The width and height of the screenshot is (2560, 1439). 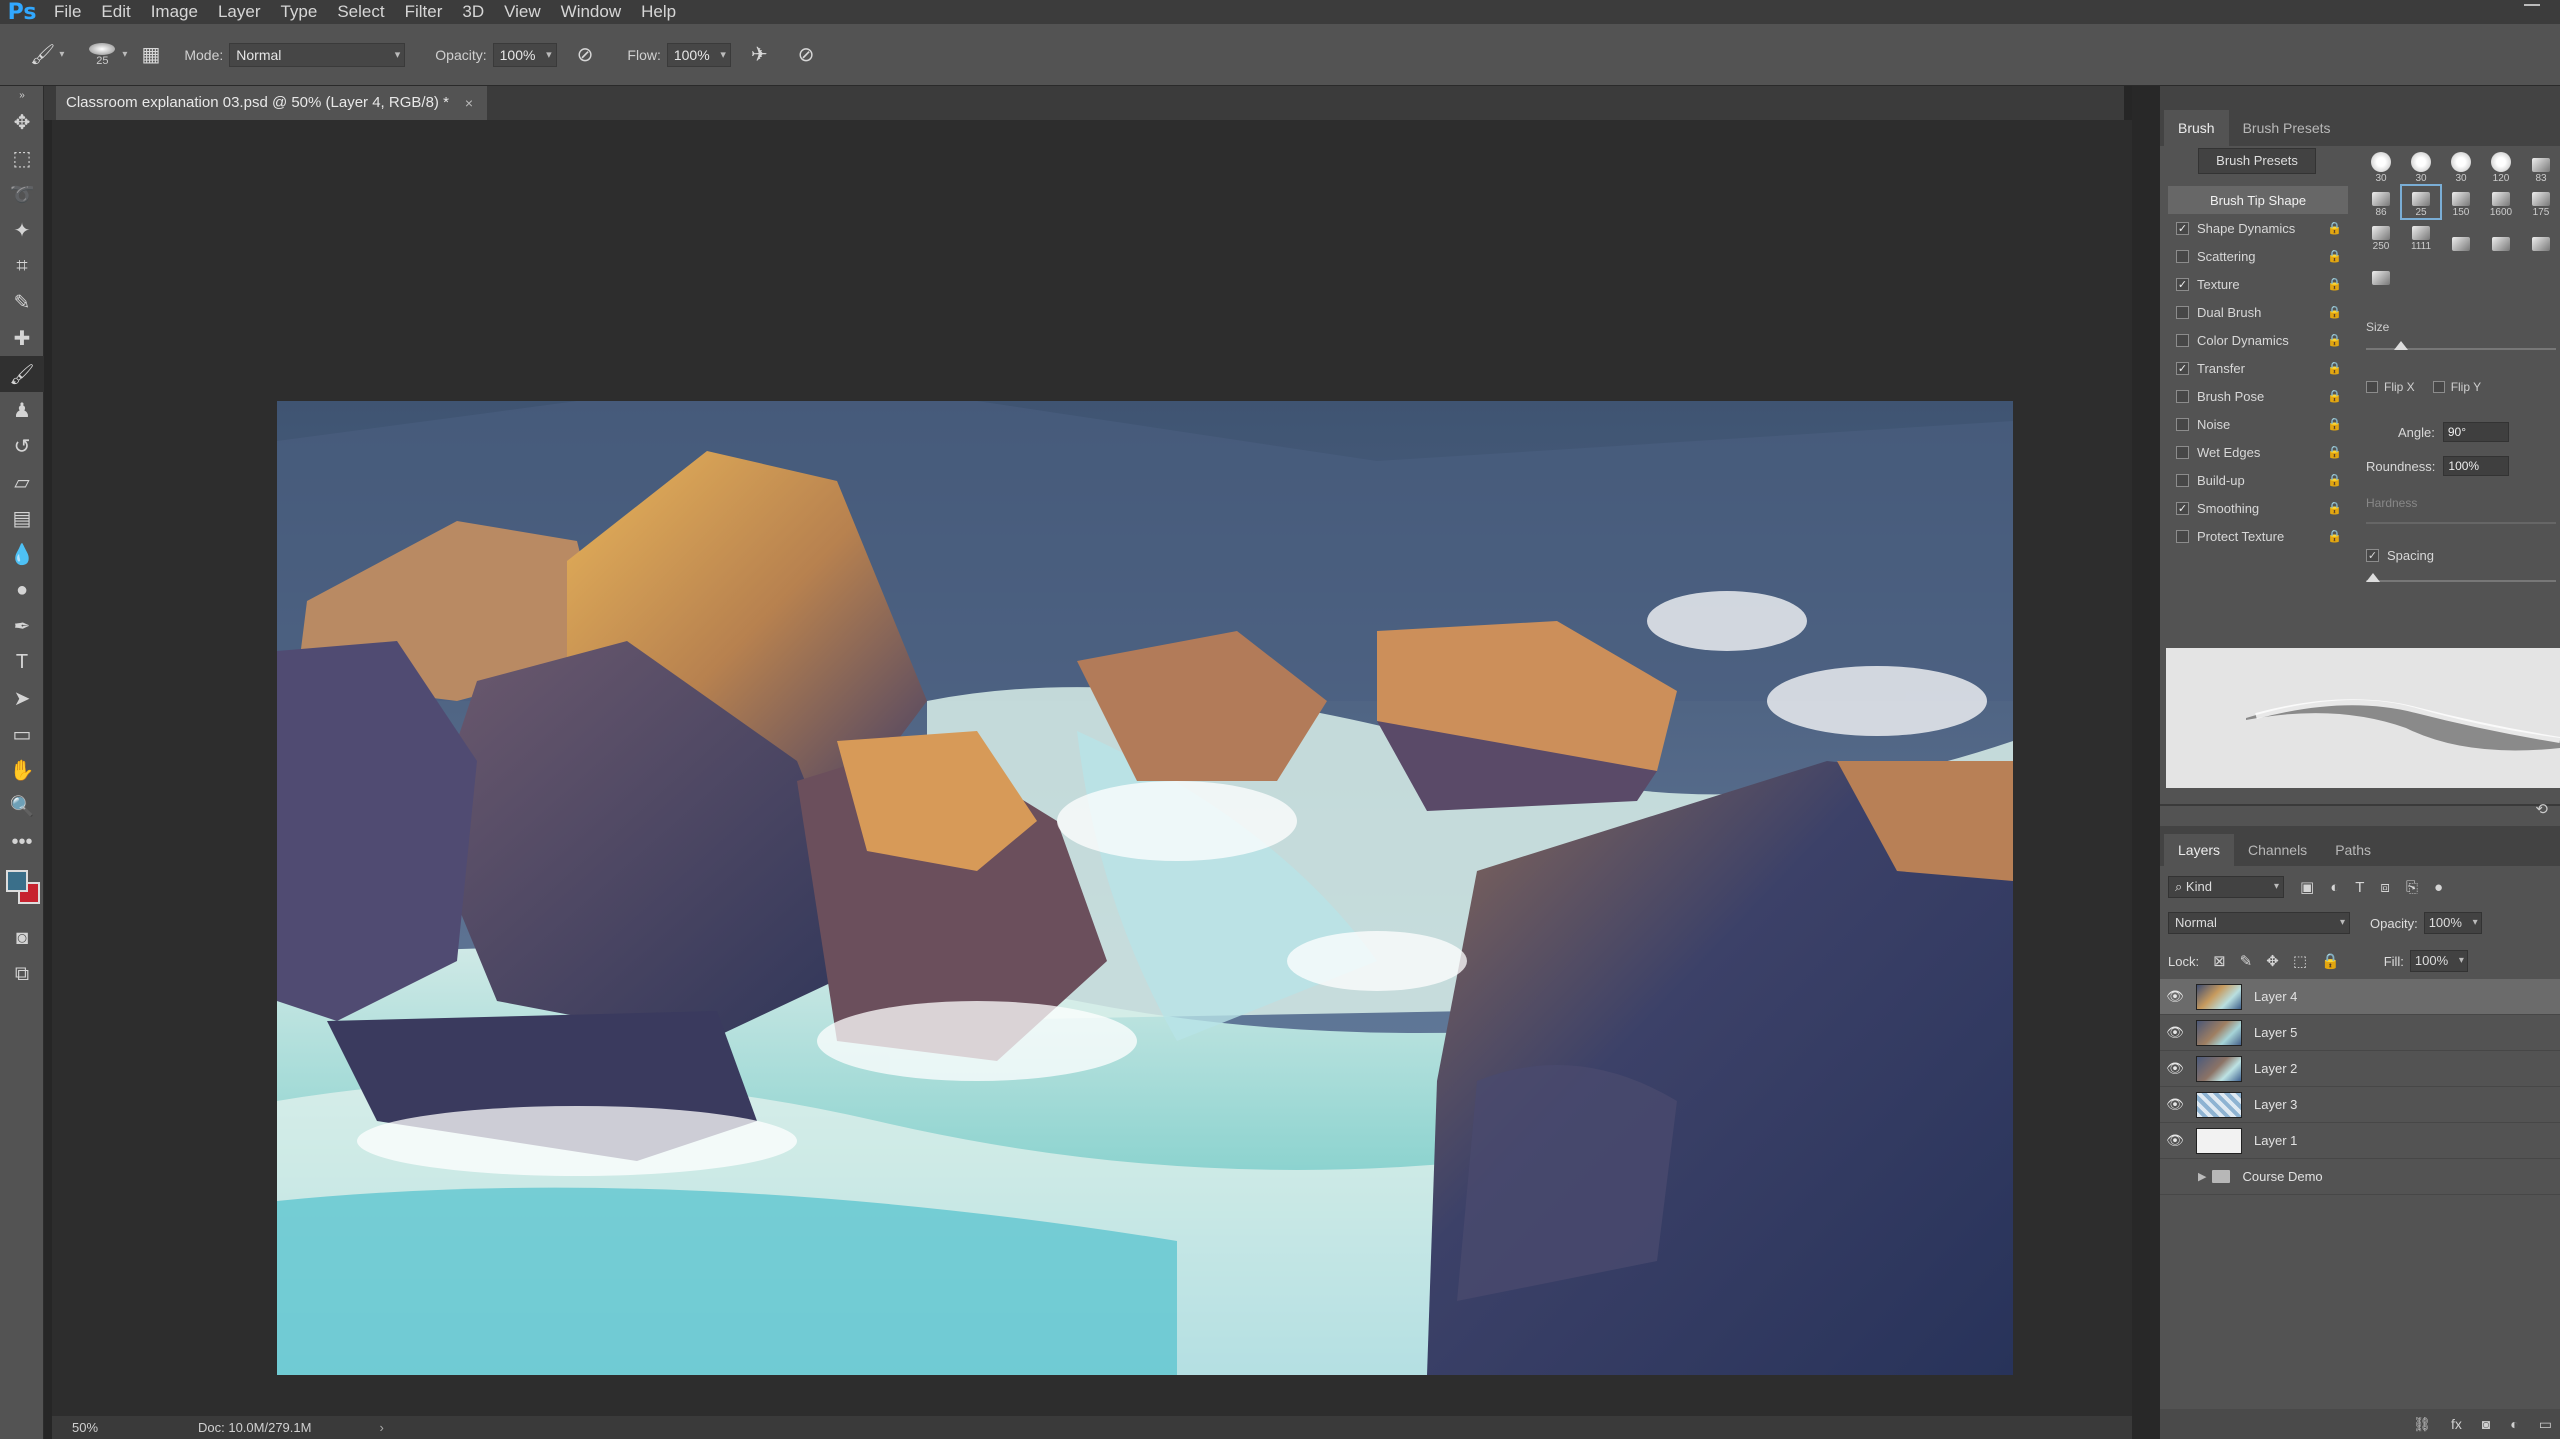 What do you see at coordinates (2541, 202) in the screenshot?
I see `brush-tip: 175` at bounding box center [2541, 202].